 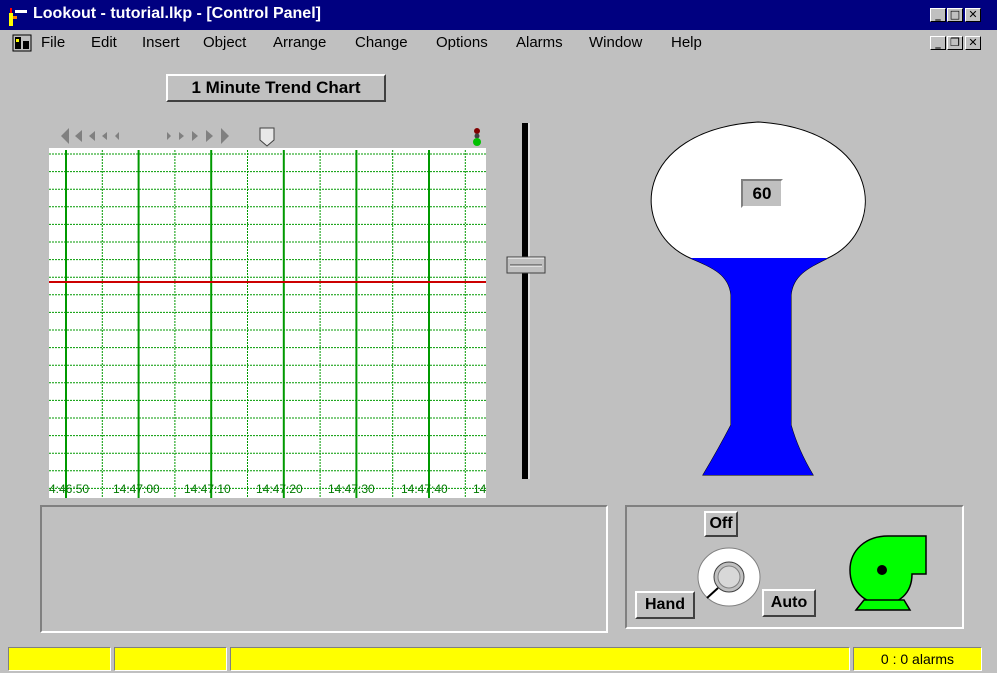 I want to click on time-label: 14:47:40, so click(x=424, y=489).